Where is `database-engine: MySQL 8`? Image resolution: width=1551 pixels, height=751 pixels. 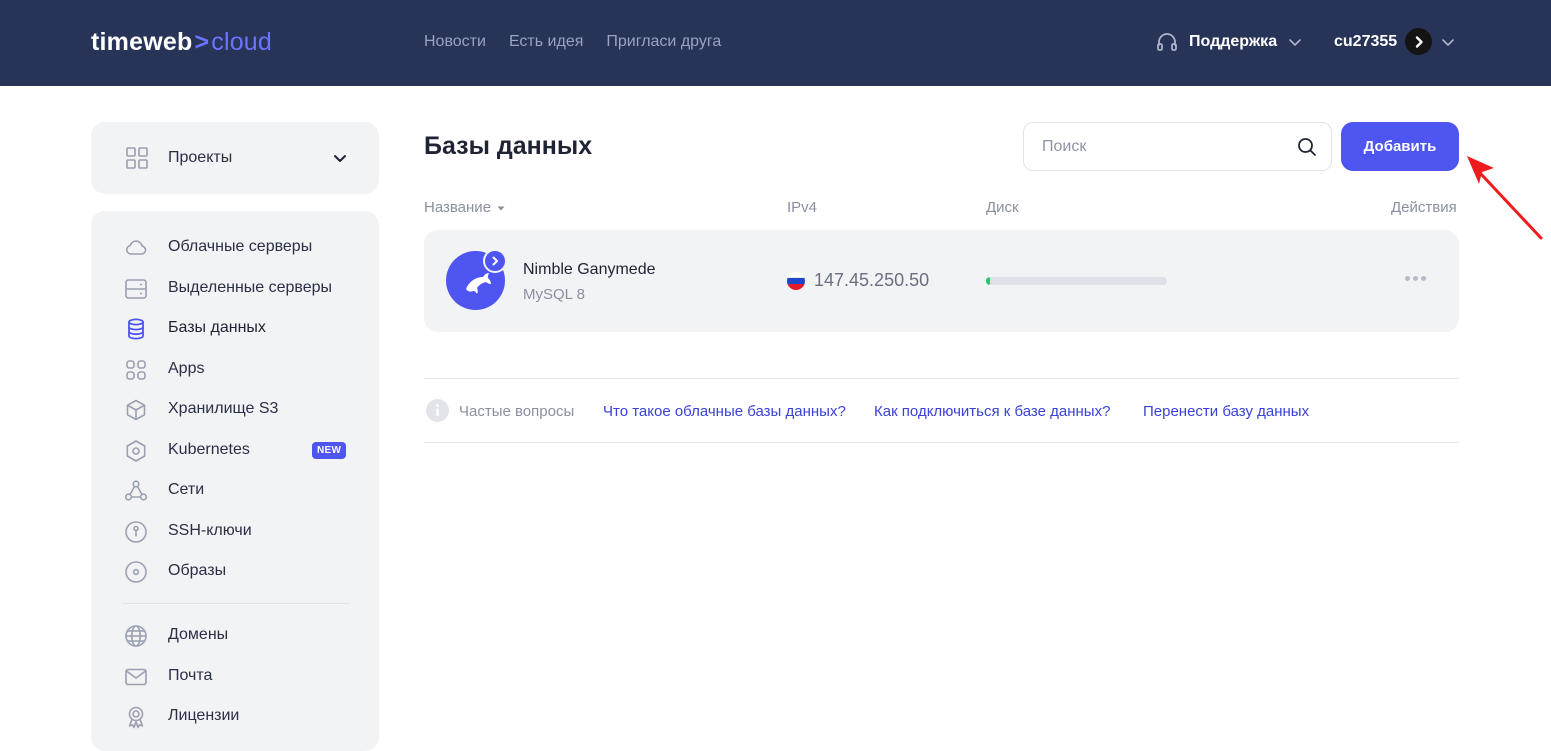
database-engine: MySQL 8 is located at coordinates (554, 294).